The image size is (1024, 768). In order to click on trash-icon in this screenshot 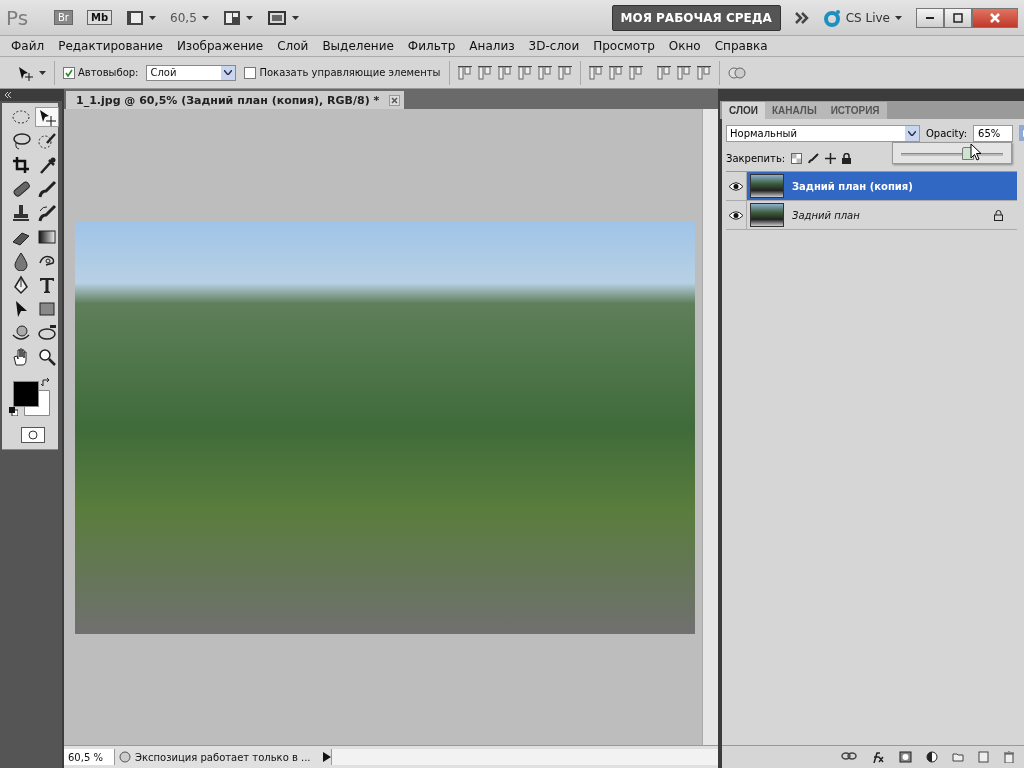, I will do `click(1009, 757)`.